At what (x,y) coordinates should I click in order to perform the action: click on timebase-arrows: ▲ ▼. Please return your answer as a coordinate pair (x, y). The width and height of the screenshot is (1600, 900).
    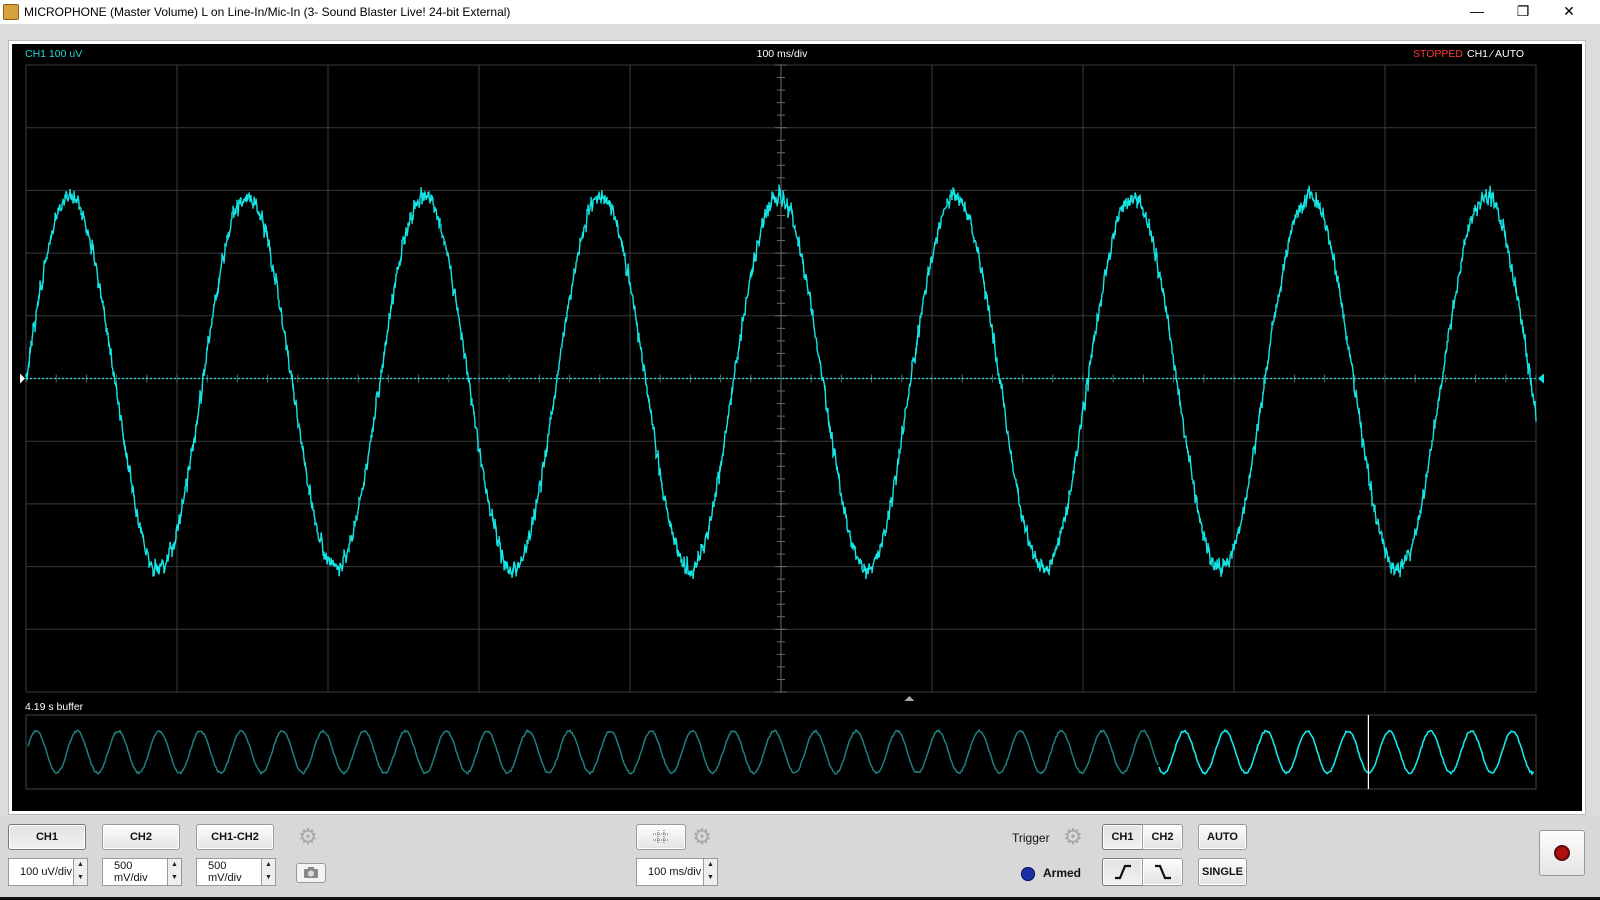
    Looking at the image, I should click on (711, 872).